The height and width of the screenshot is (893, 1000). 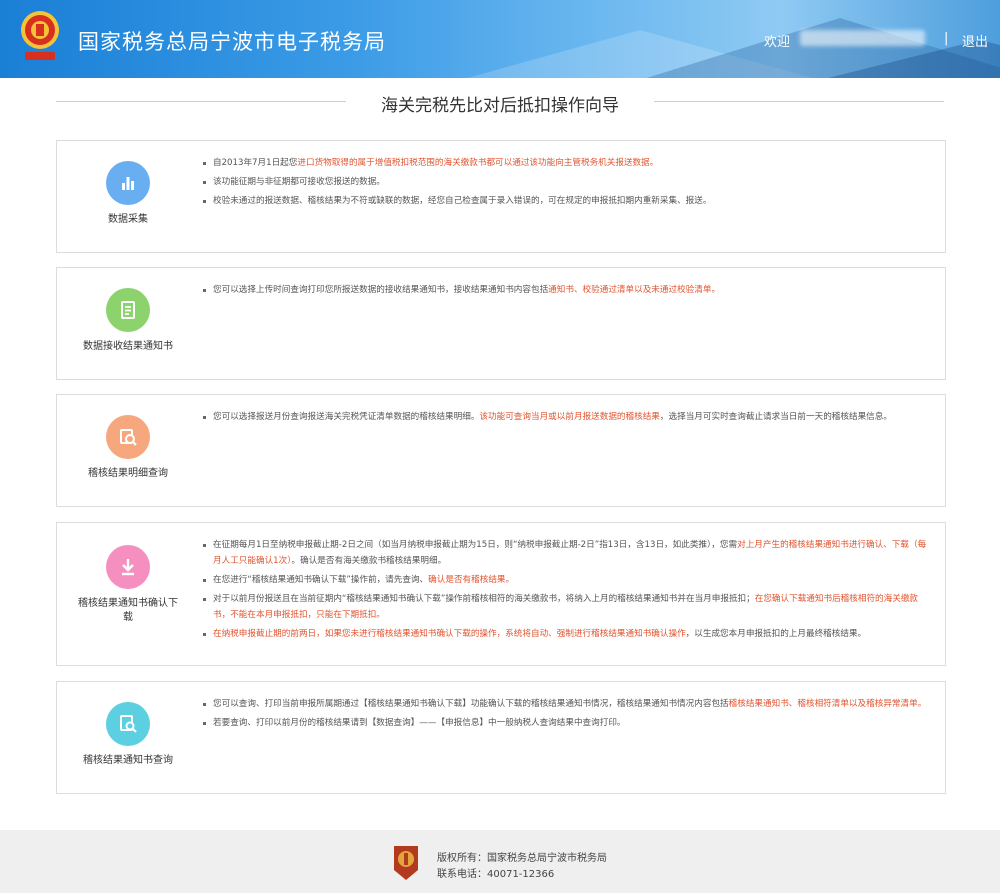 I want to click on body-text: 您可以选择报送月份查询报送海关完税凭证清单数据的稽核结果明细。, so click(x=346, y=417).